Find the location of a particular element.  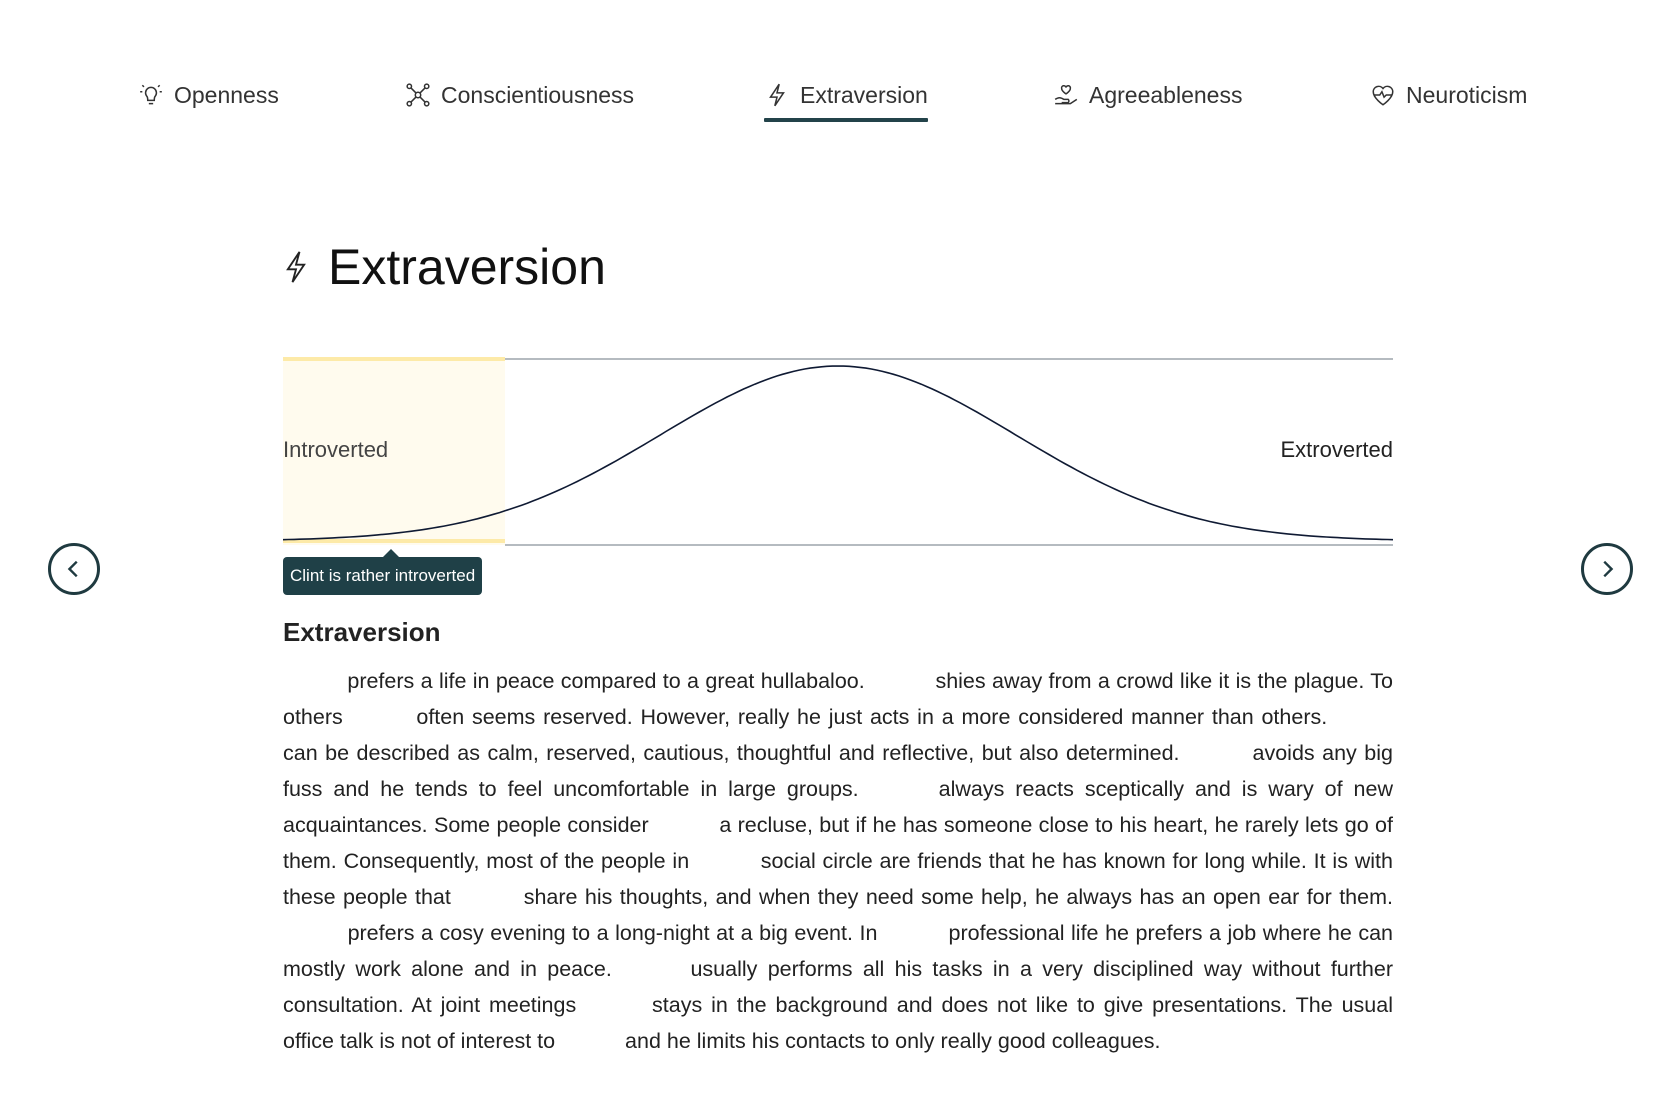

chevron-left-icon is located at coordinates (72, 569).